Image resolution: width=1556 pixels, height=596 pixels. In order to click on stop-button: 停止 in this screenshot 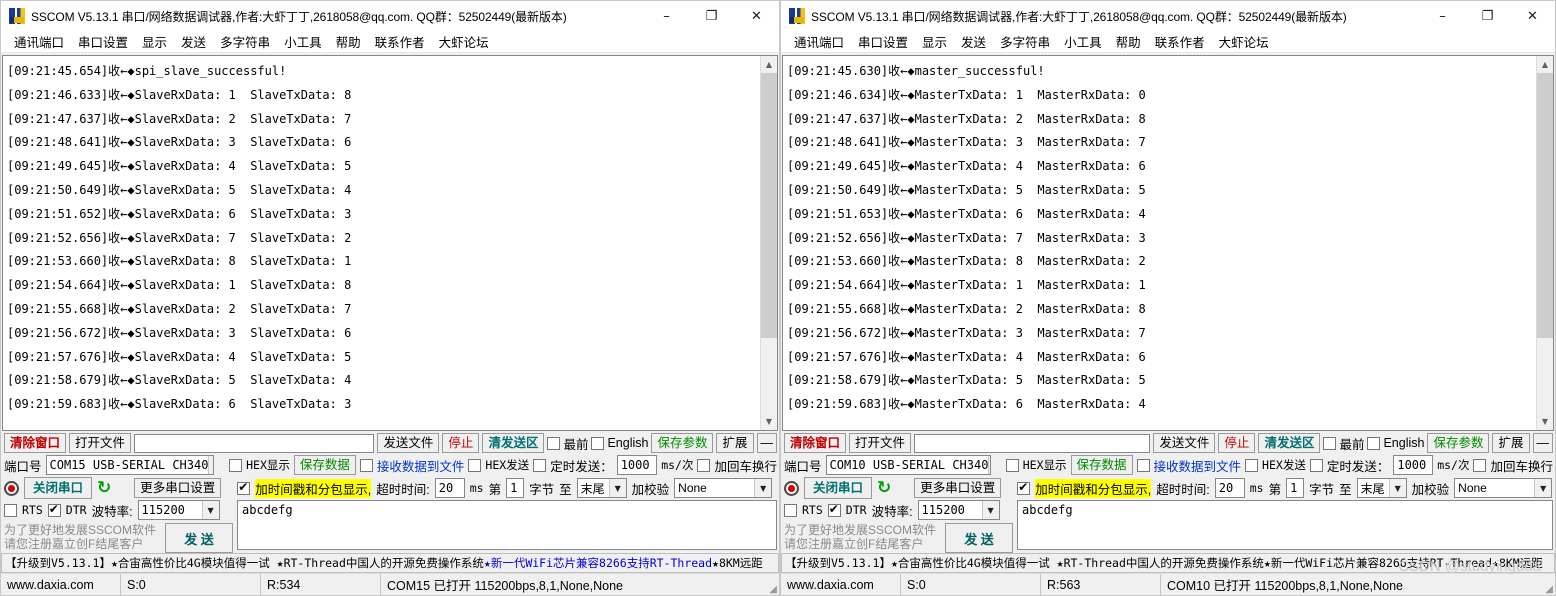, I will do `click(1237, 443)`.